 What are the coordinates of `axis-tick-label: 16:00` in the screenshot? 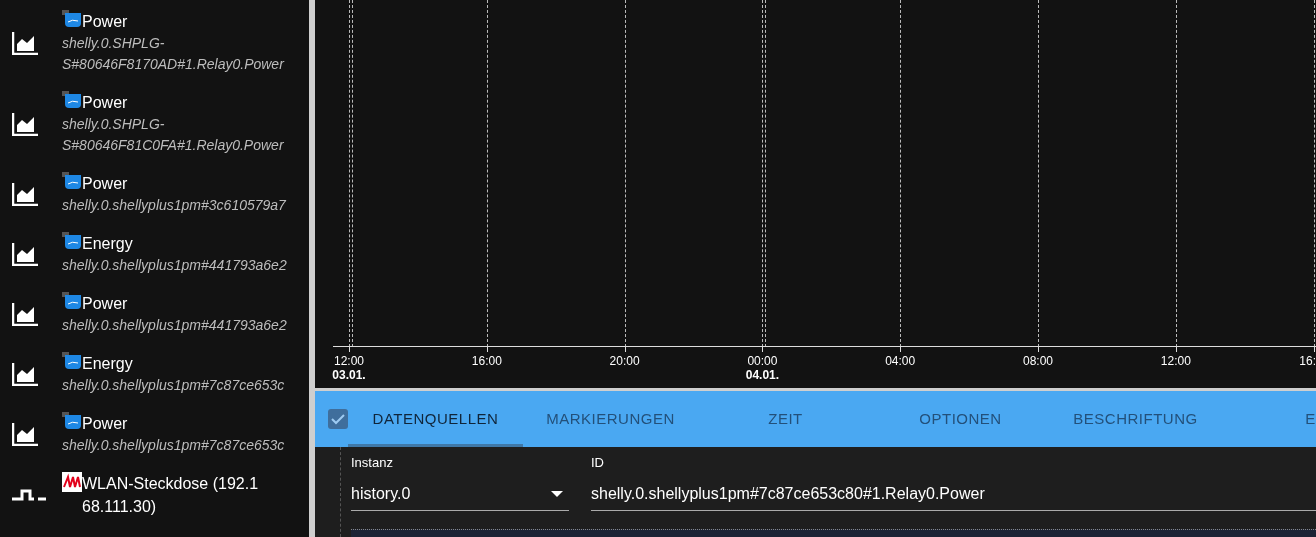 It's located at (486, 361).